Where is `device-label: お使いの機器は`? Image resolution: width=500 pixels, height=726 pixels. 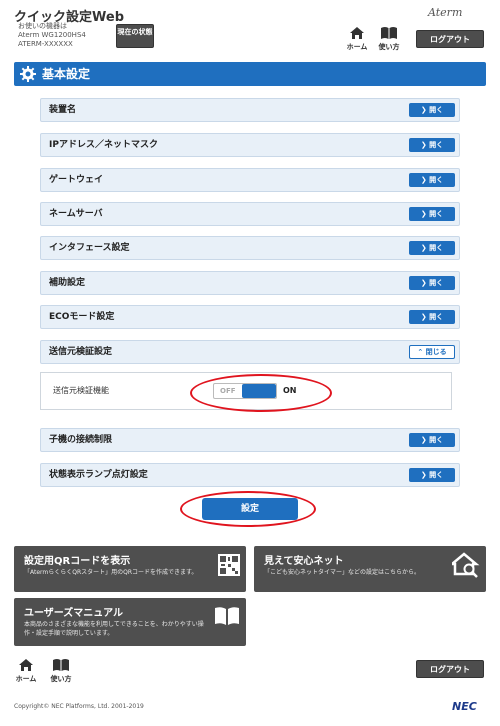
device-label: お使いの機器は is located at coordinates (42, 26).